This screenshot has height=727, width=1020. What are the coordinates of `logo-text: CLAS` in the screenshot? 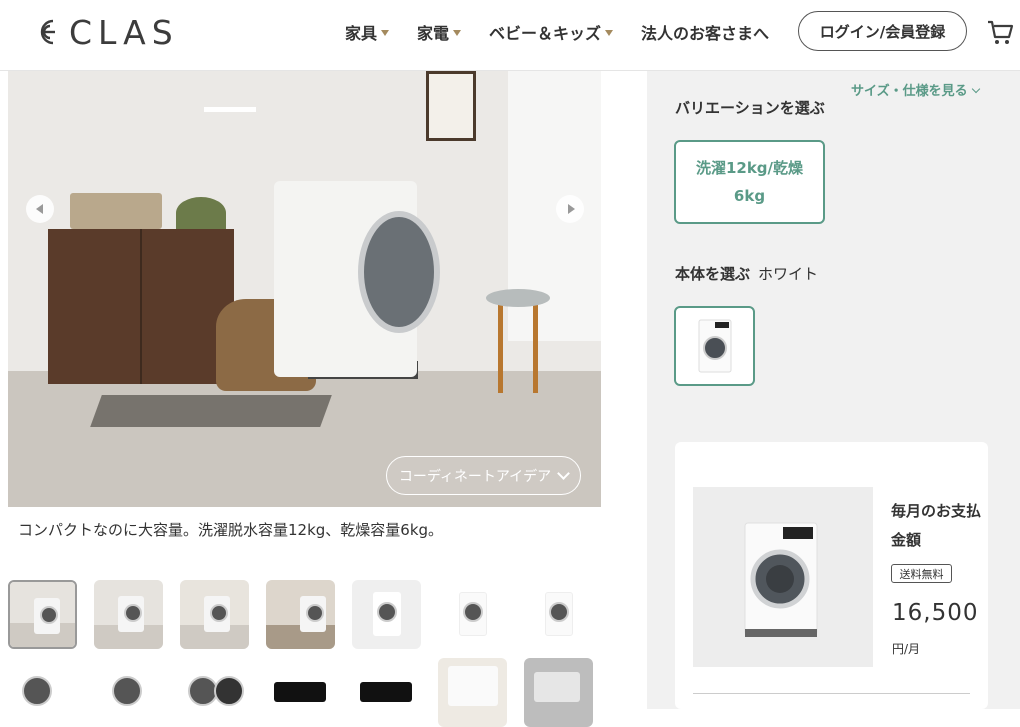 It's located at (124, 32).